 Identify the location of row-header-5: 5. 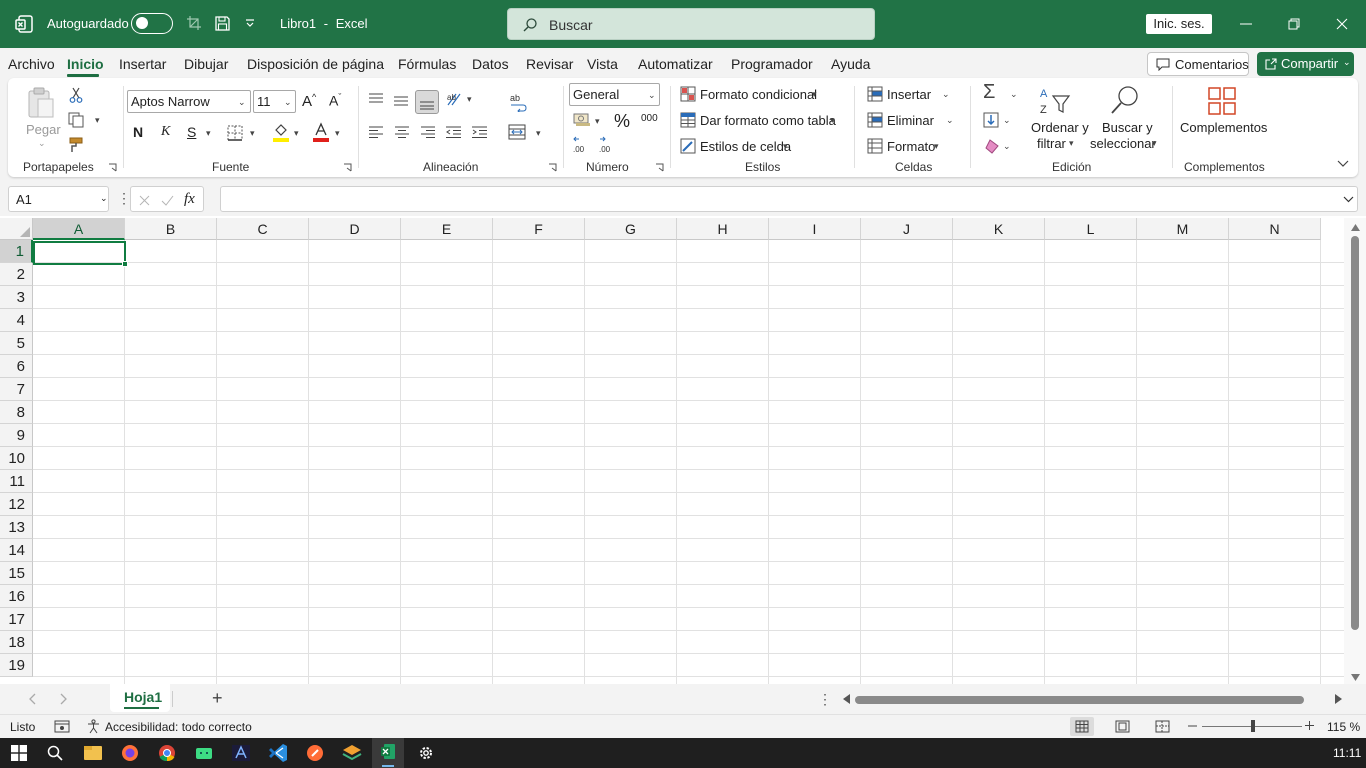
(16, 343).